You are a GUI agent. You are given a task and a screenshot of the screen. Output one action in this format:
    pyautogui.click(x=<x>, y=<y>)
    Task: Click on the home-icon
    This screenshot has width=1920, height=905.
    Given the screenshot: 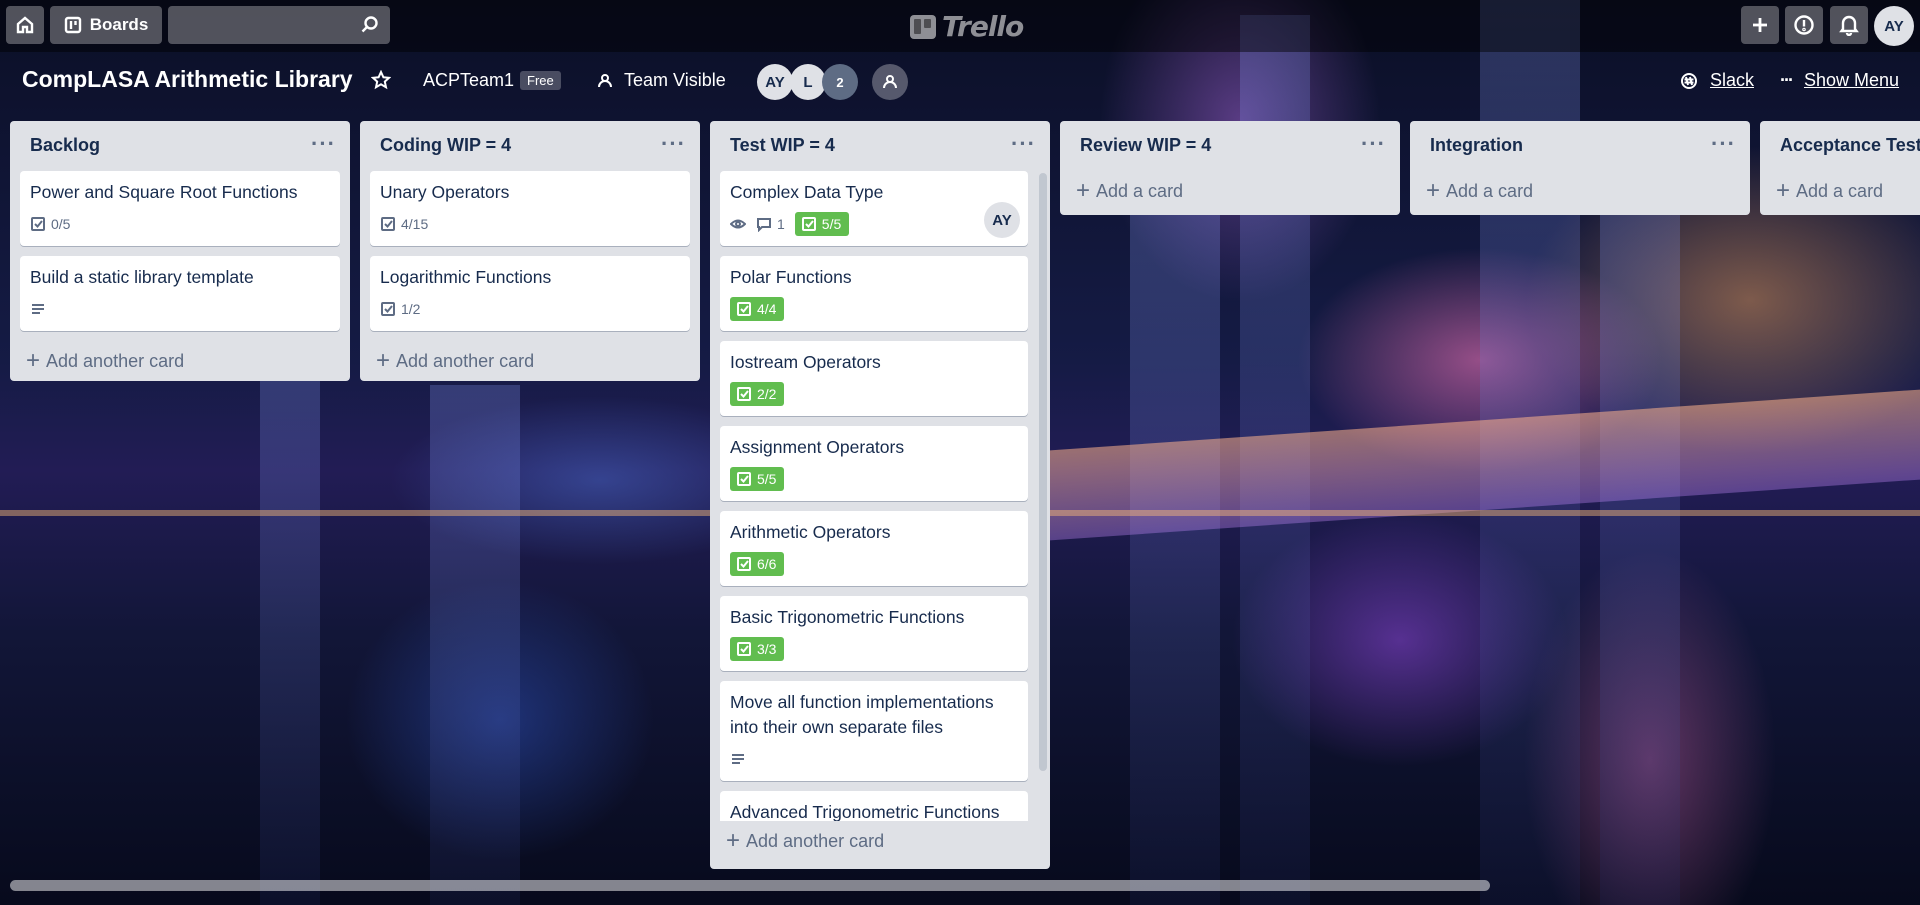 What is the action you would take?
    pyautogui.click(x=25, y=25)
    